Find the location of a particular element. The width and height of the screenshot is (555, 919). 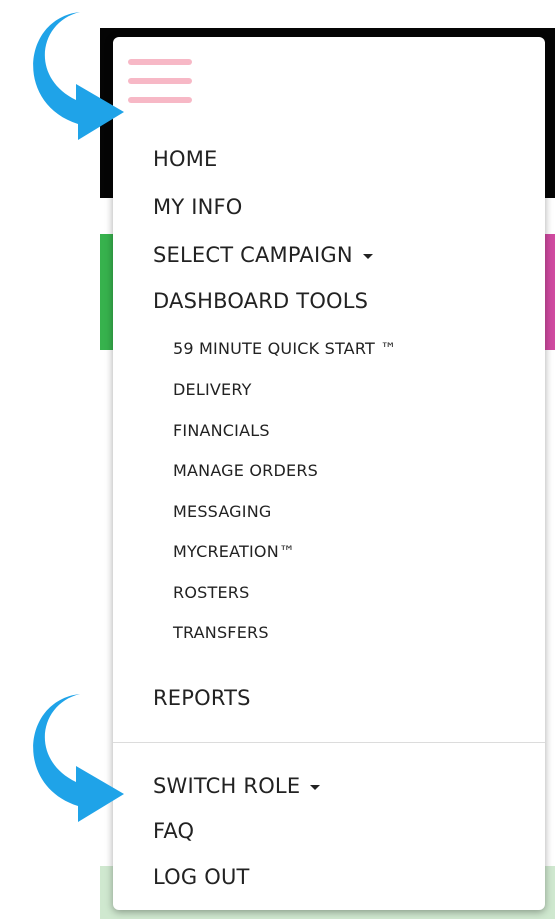

menu-item-faq: FAQ is located at coordinates (173, 831).